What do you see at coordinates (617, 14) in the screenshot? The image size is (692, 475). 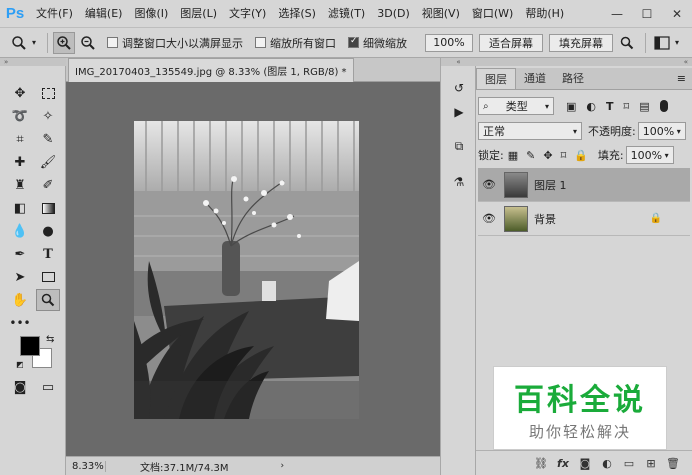 I see `minimize-icon: —` at bounding box center [617, 14].